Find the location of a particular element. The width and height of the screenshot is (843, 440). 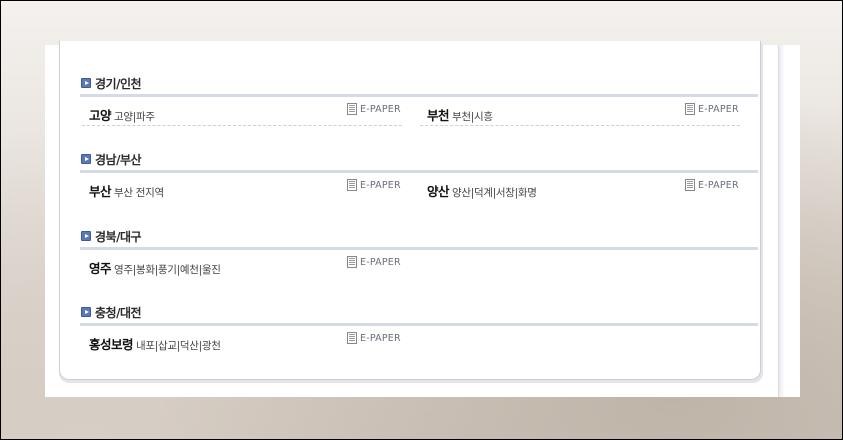

right-edge-bar is located at coordinates (781, 221).